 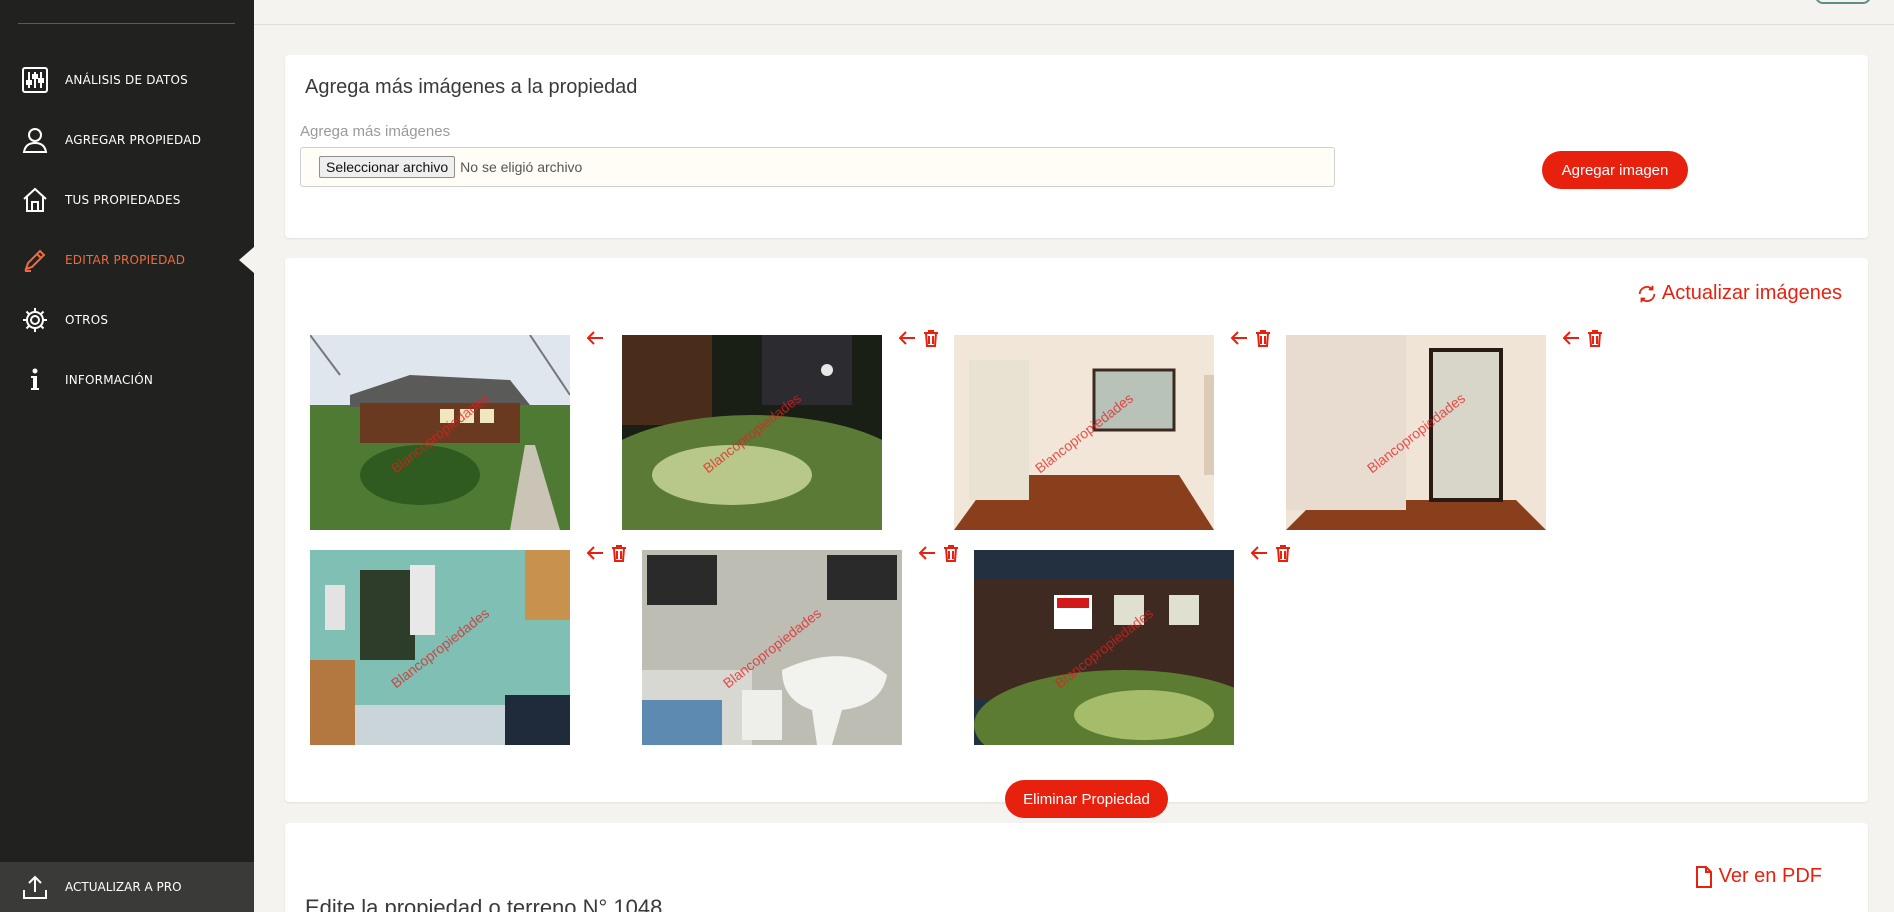 What do you see at coordinates (772, 647) in the screenshot?
I see `property-image-6: Blancopropiedades` at bounding box center [772, 647].